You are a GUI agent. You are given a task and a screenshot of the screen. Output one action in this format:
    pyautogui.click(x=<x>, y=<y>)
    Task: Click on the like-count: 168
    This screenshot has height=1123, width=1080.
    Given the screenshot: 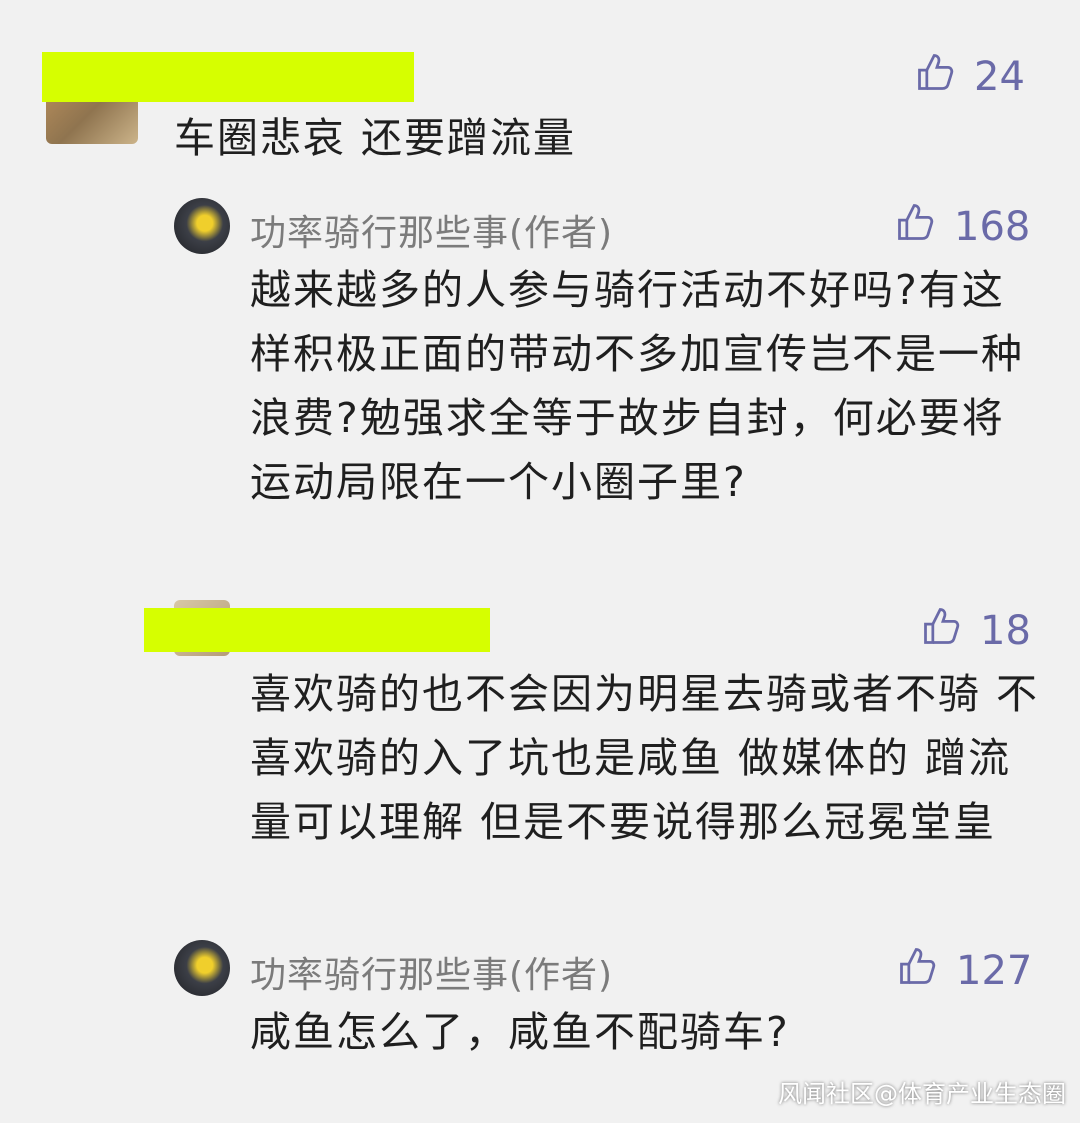 What is the action you would take?
    pyautogui.click(x=992, y=227)
    